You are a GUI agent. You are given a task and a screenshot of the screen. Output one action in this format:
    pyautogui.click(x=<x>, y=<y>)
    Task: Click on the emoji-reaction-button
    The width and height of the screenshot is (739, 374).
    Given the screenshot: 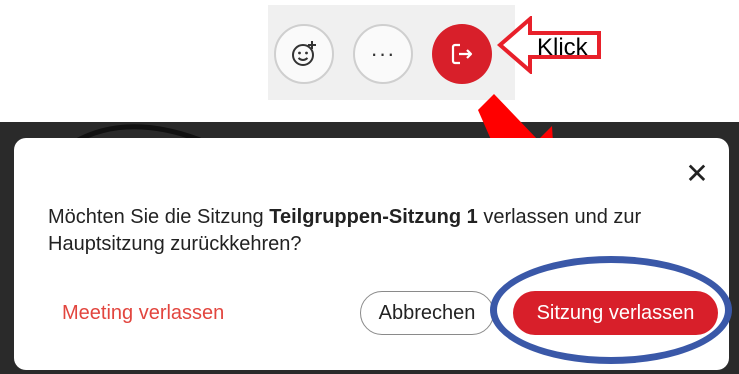 What is the action you would take?
    pyautogui.click(x=304, y=54)
    